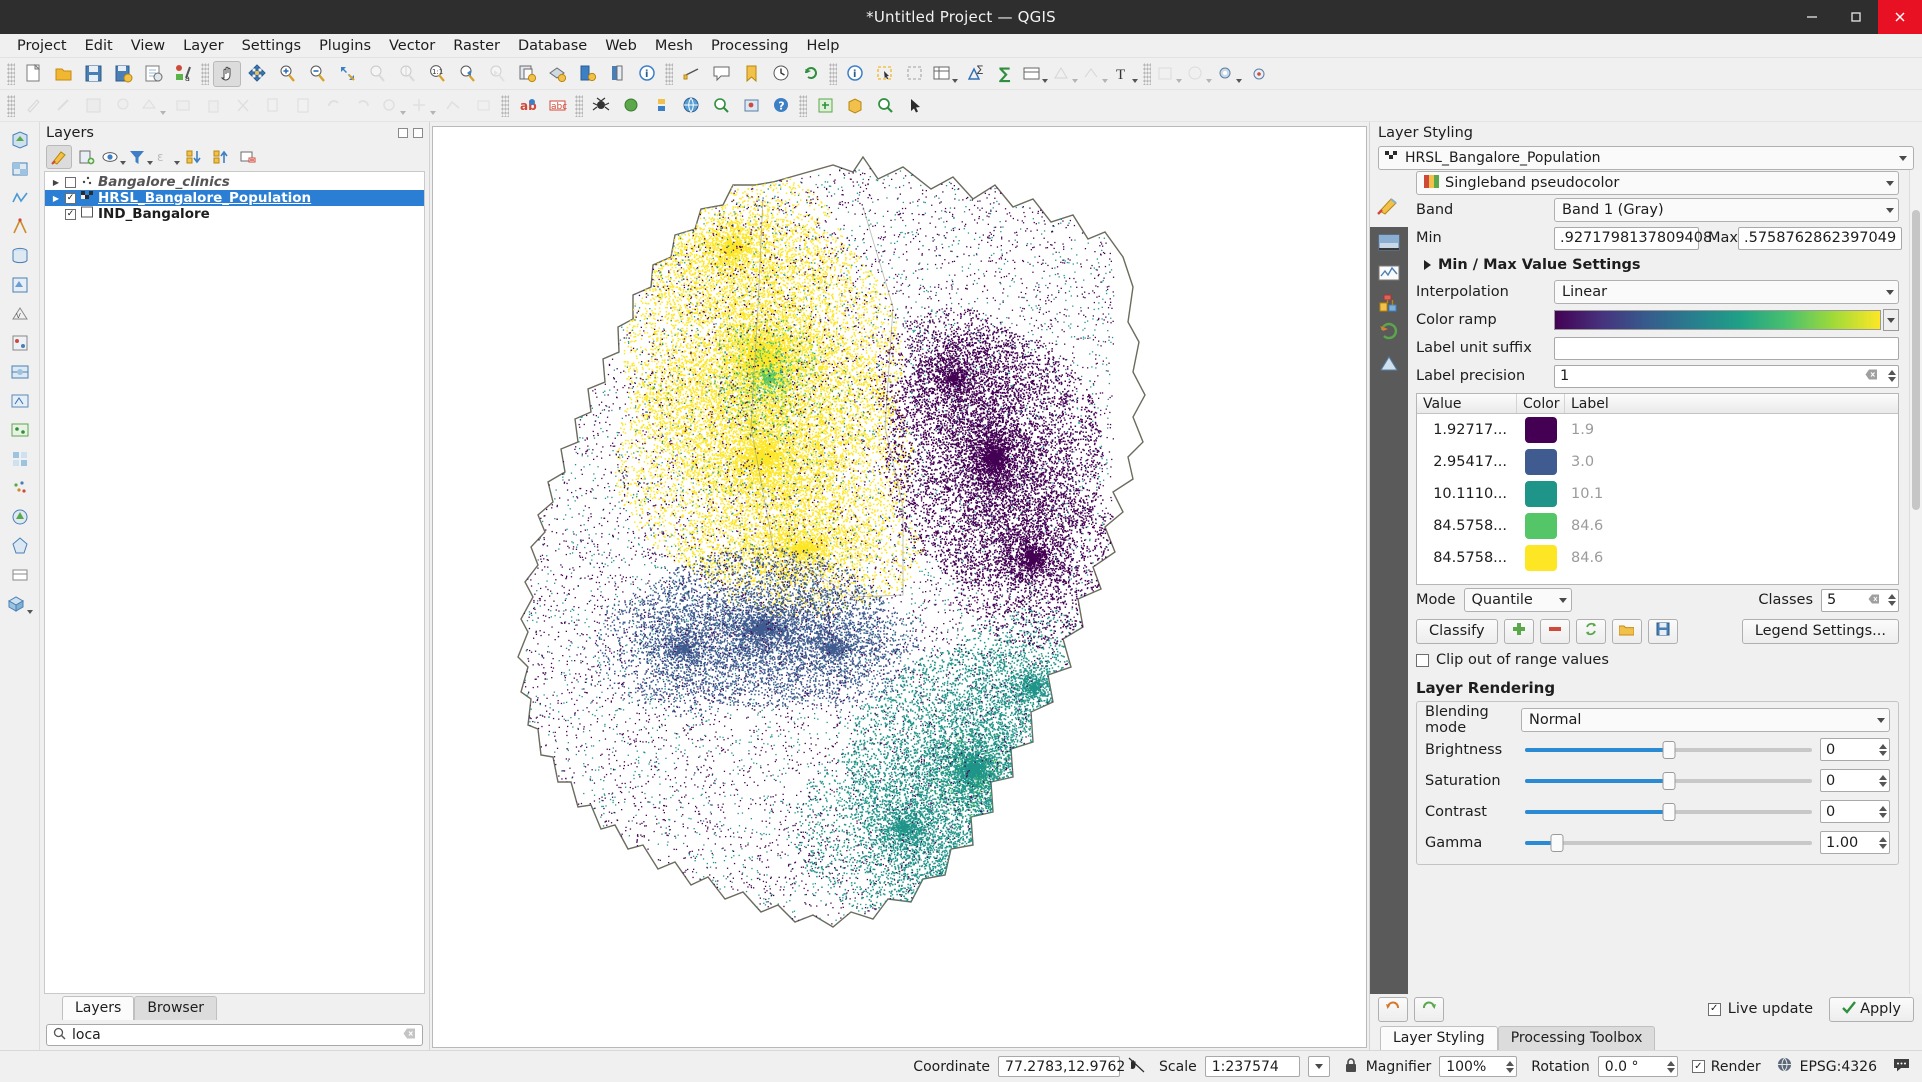 The width and height of the screenshot is (1922, 1082). What do you see at coordinates (1199, 74) in the screenshot?
I see `modify-attributes-icon` at bounding box center [1199, 74].